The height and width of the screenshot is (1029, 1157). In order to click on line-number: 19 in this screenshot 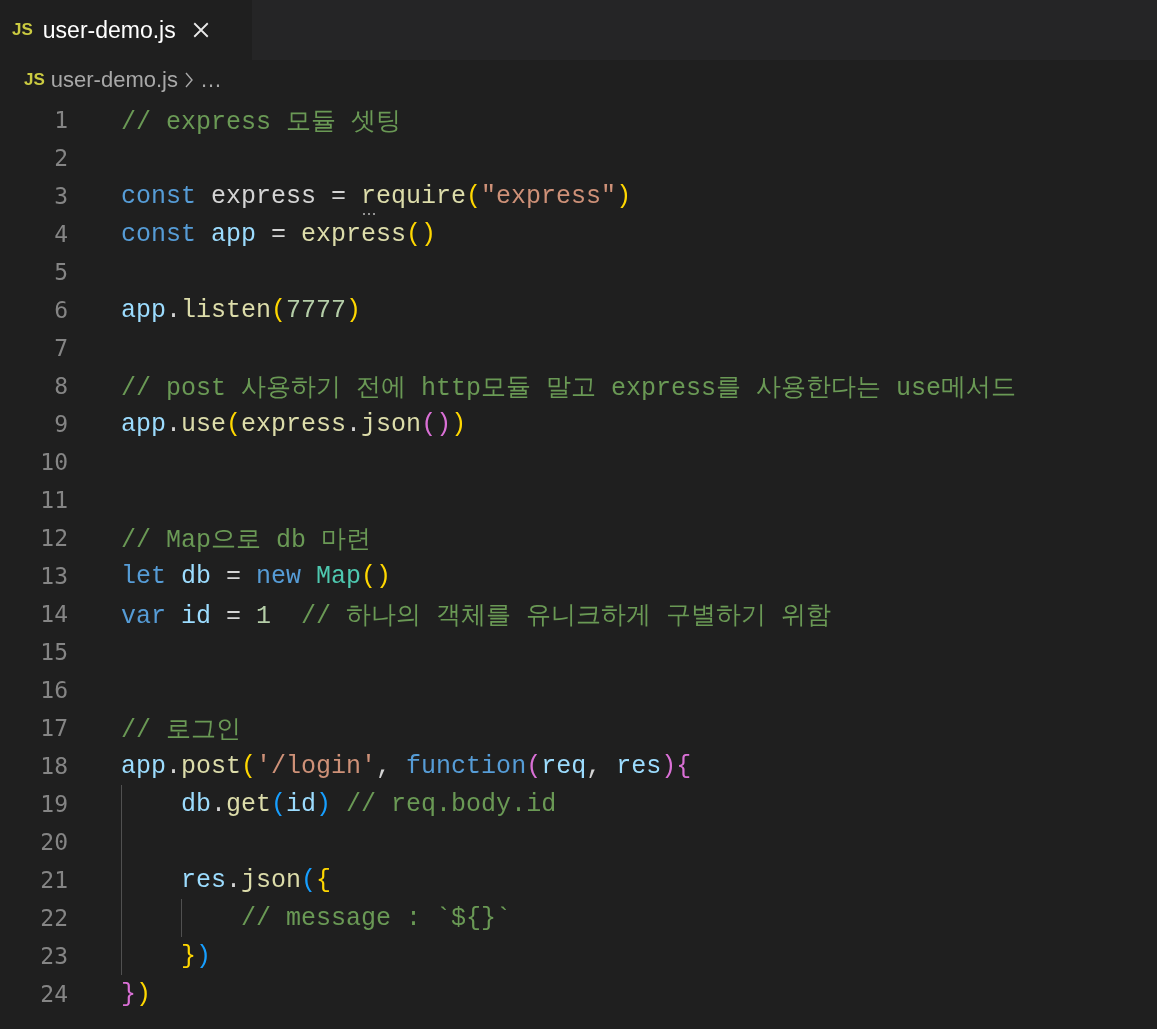, I will do `click(53, 804)`.